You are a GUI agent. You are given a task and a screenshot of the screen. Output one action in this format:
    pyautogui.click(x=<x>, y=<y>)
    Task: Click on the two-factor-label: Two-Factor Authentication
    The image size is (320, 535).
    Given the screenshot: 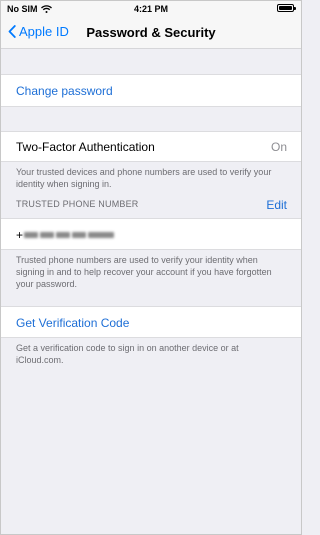 What is the action you would take?
    pyautogui.click(x=85, y=147)
    